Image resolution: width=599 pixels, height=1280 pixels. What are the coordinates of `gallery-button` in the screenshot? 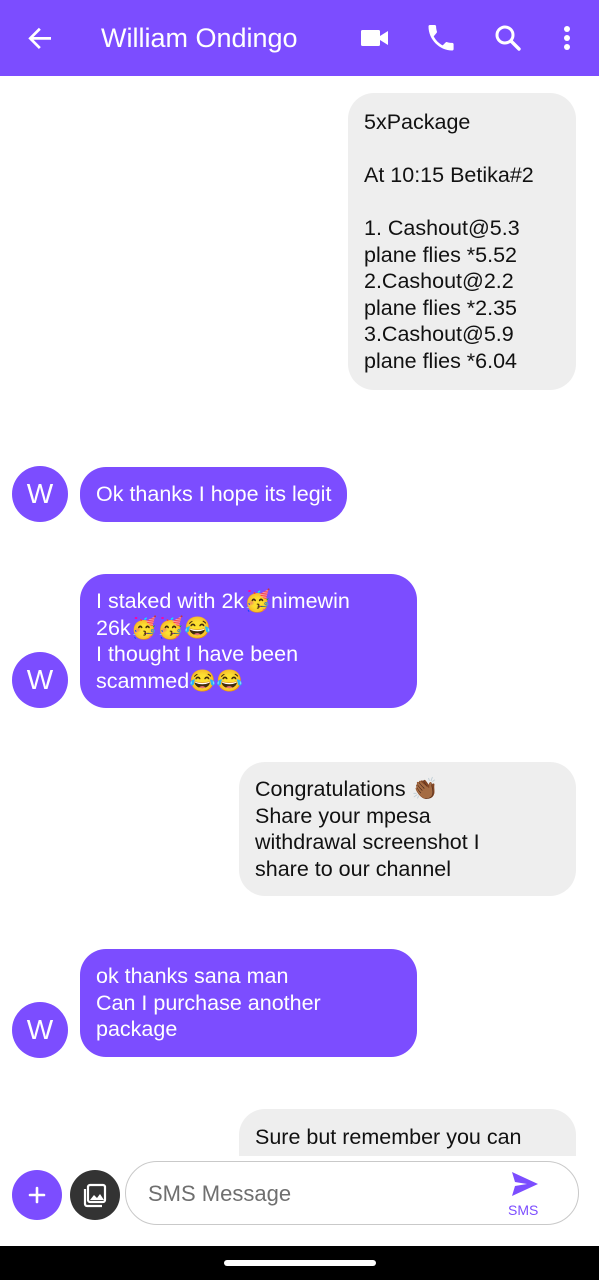 It's located at (95, 1195).